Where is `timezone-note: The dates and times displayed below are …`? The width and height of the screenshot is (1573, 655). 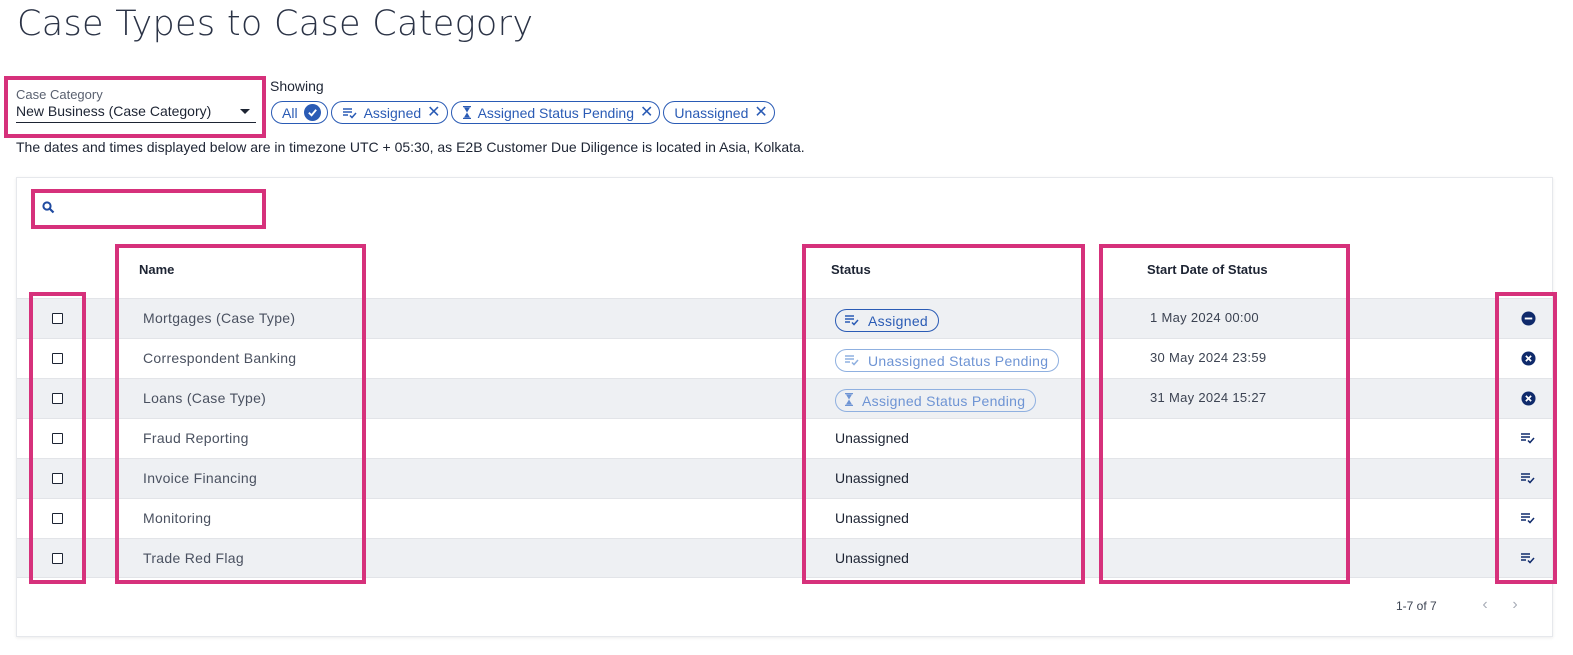 timezone-note: The dates and times displayed below are … is located at coordinates (410, 147).